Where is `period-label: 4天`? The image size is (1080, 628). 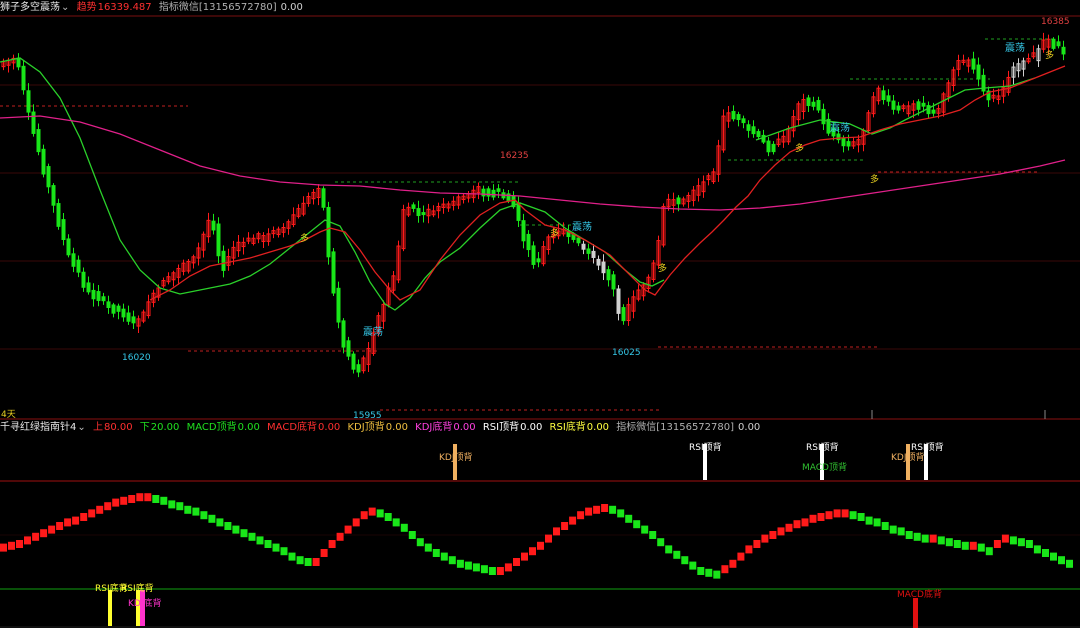 period-label: 4天 is located at coordinates (8, 415).